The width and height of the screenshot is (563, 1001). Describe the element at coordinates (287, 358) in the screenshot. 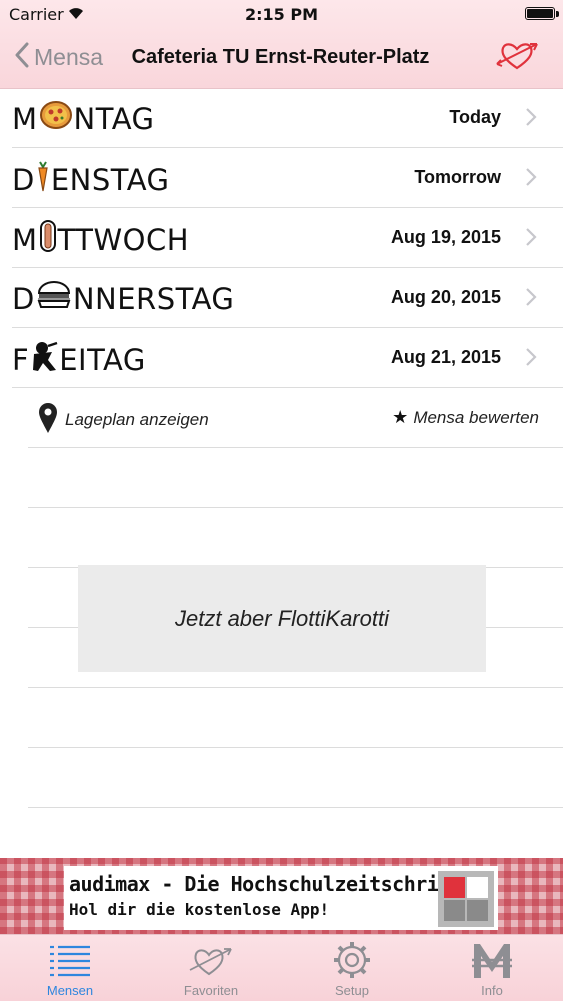

I see `day-row-freitag: F EITAG Aug 21, 2015` at that location.